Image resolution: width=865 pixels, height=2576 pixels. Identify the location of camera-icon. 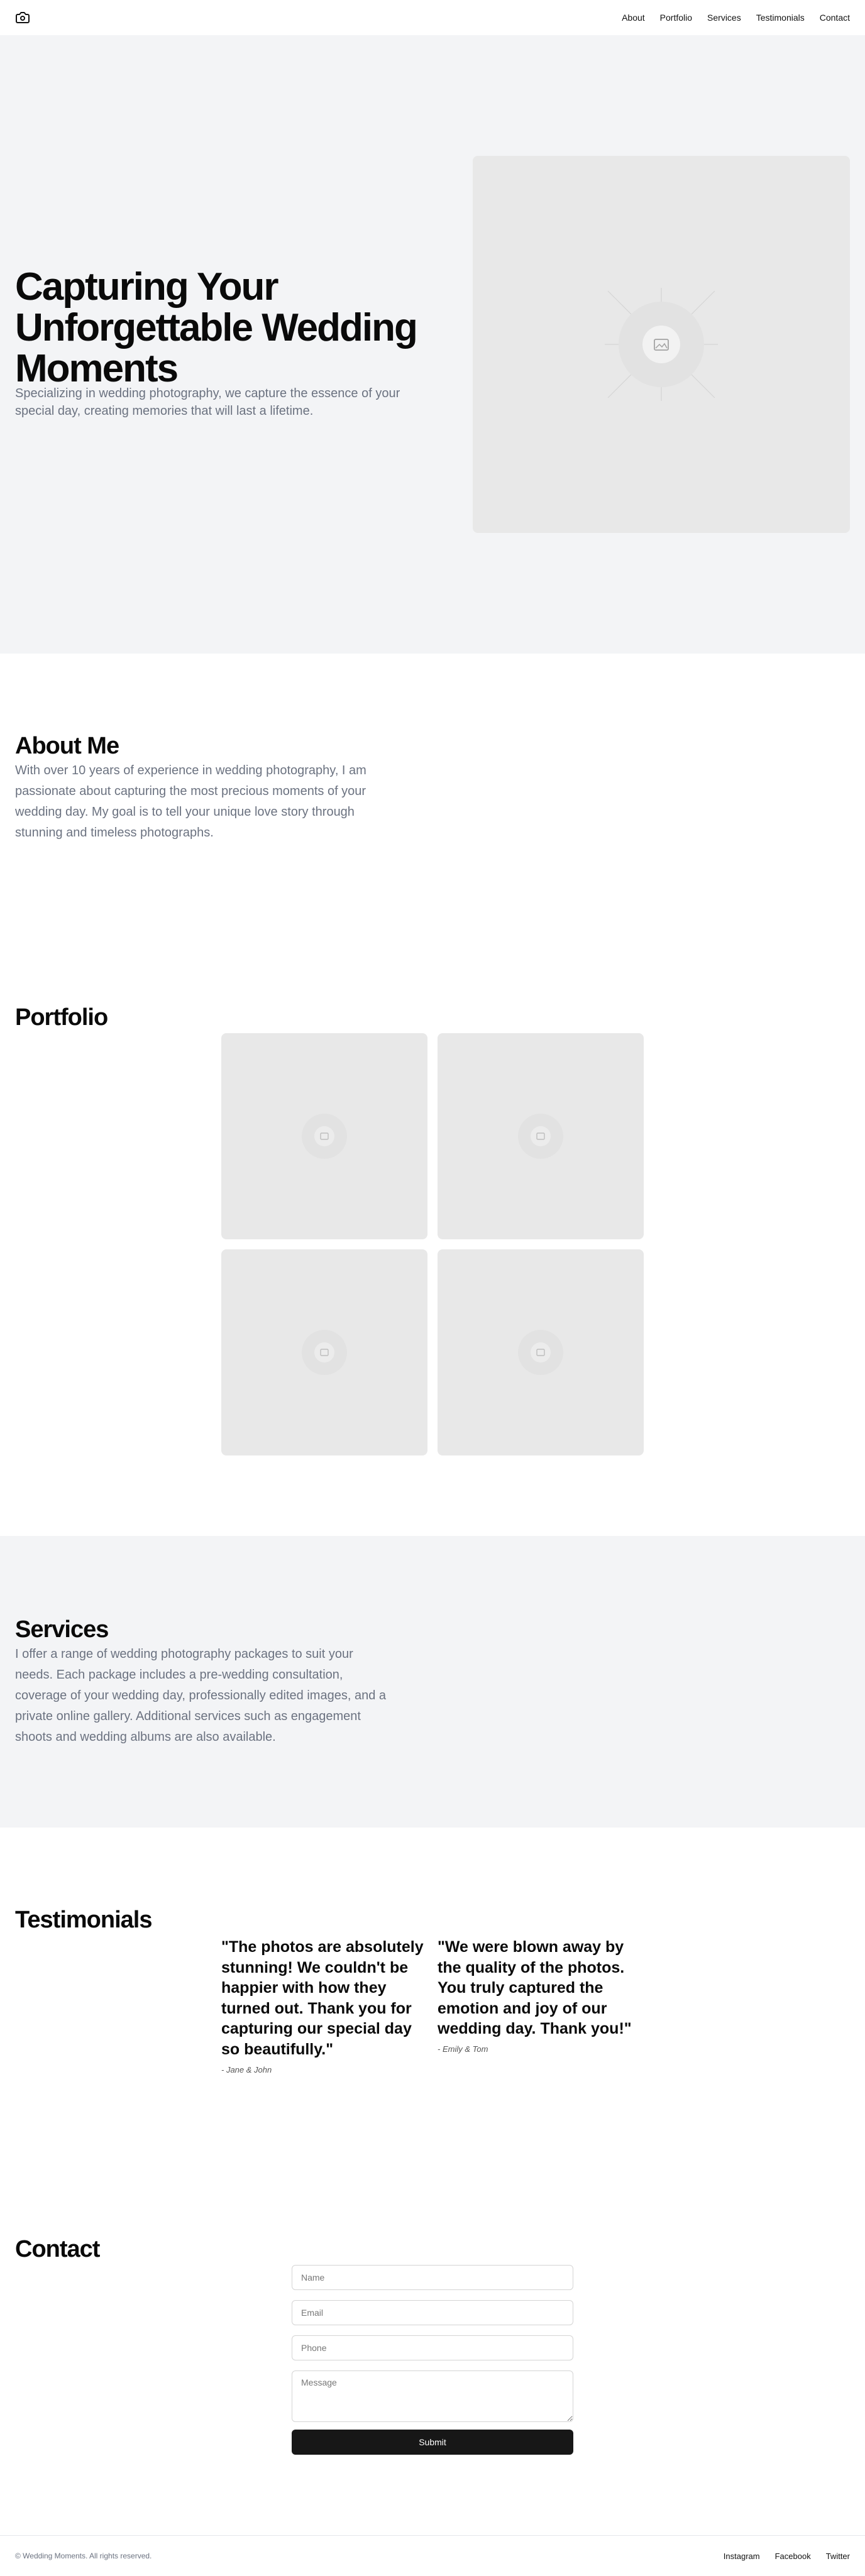
(22, 17).